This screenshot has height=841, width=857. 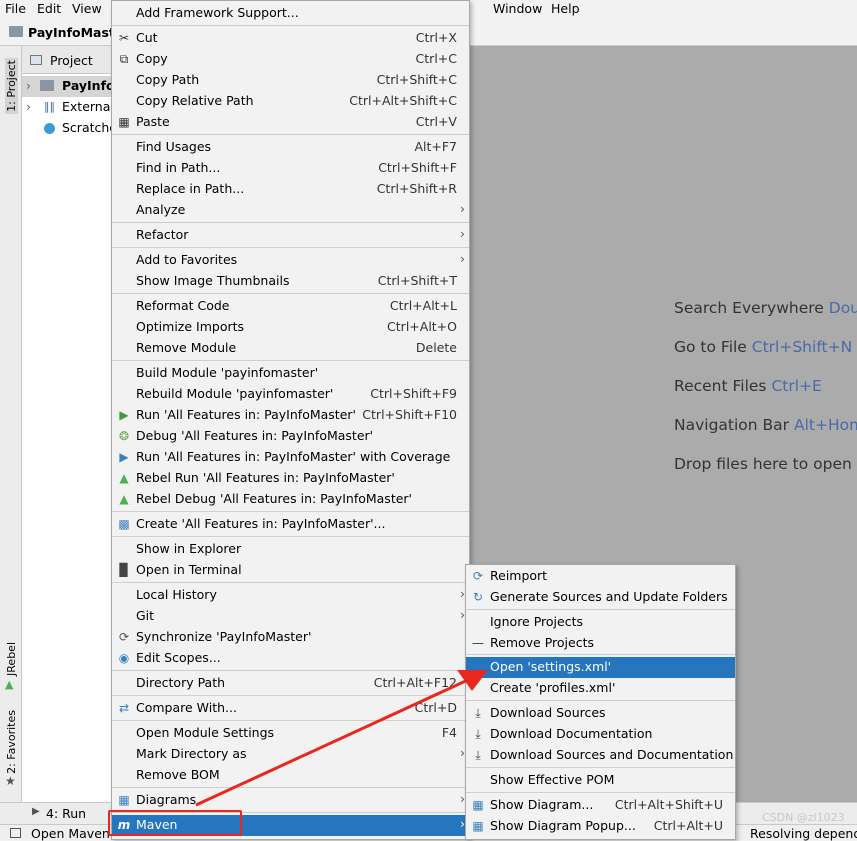 What do you see at coordinates (748, 386) in the screenshot?
I see `hint-recent-files: Recent Files Ctrl+E` at bounding box center [748, 386].